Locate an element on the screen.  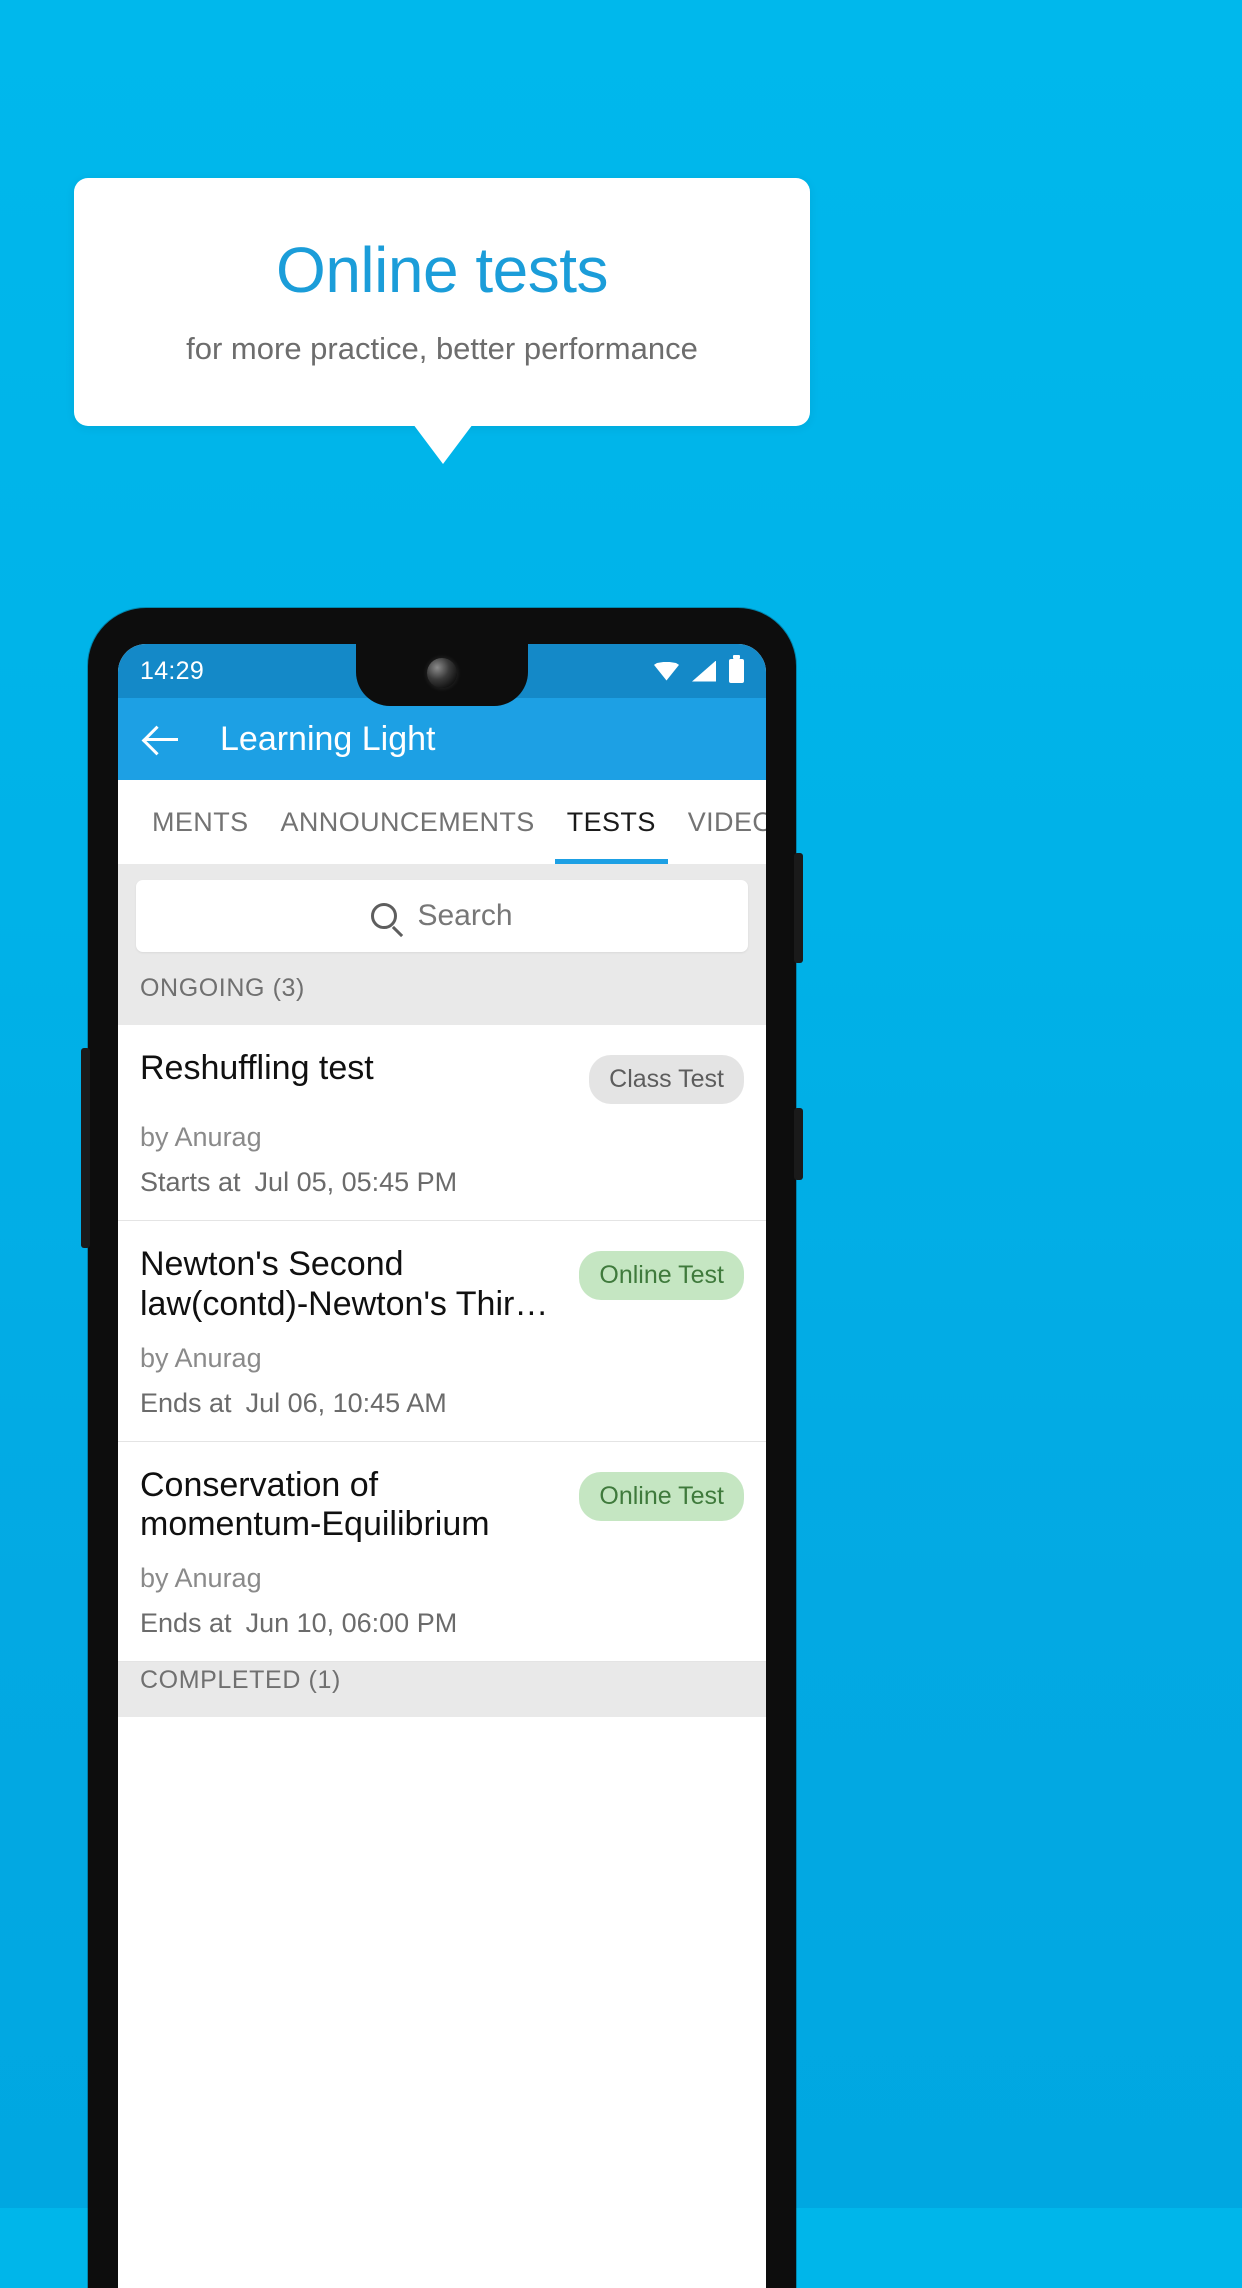
promo-bubble-tail is located at coordinates (443, 444).